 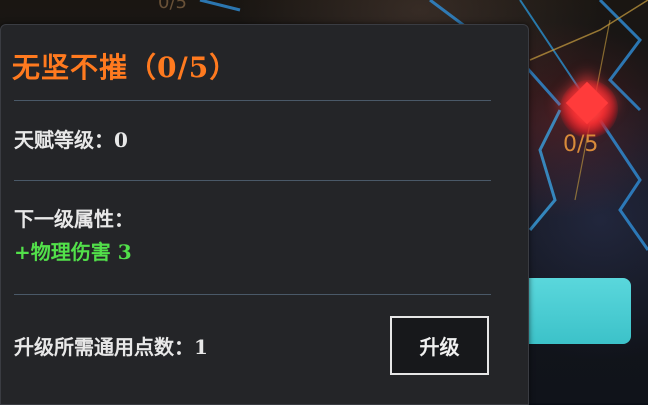 What do you see at coordinates (172, 6) in the screenshot?
I see `top-node-progress: 0/5` at bounding box center [172, 6].